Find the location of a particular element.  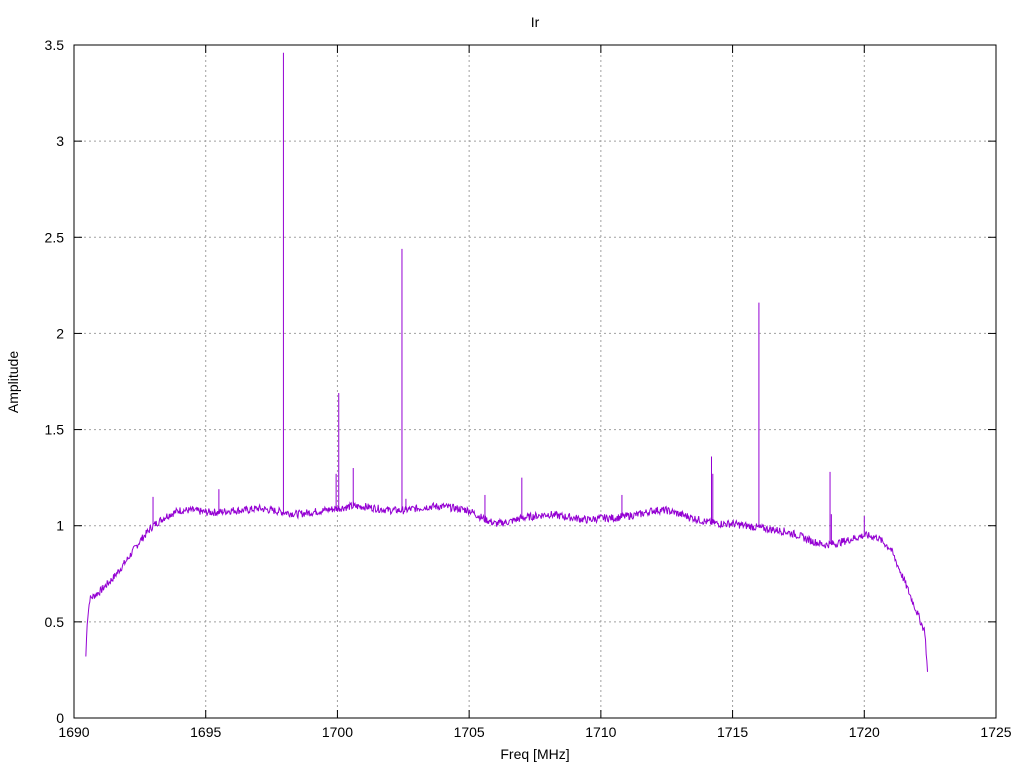

y-tick-label: 3 is located at coordinates (60, 141).